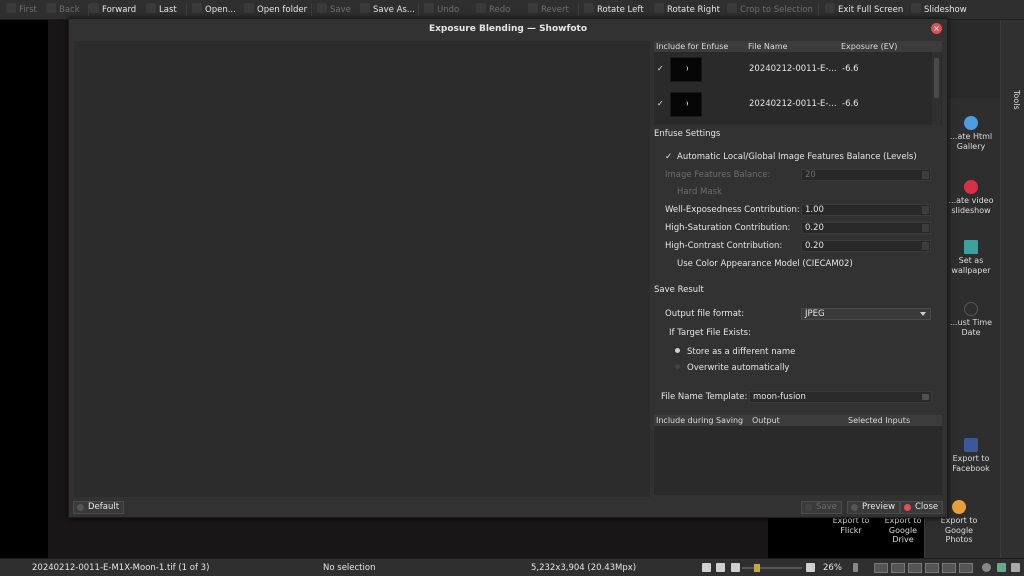 This screenshot has height=576, width=1024. What do you see at coordinates (275, 10) in the screenshot?
I see `open-folder-button: Open folder` at bounding box center [275, 10].